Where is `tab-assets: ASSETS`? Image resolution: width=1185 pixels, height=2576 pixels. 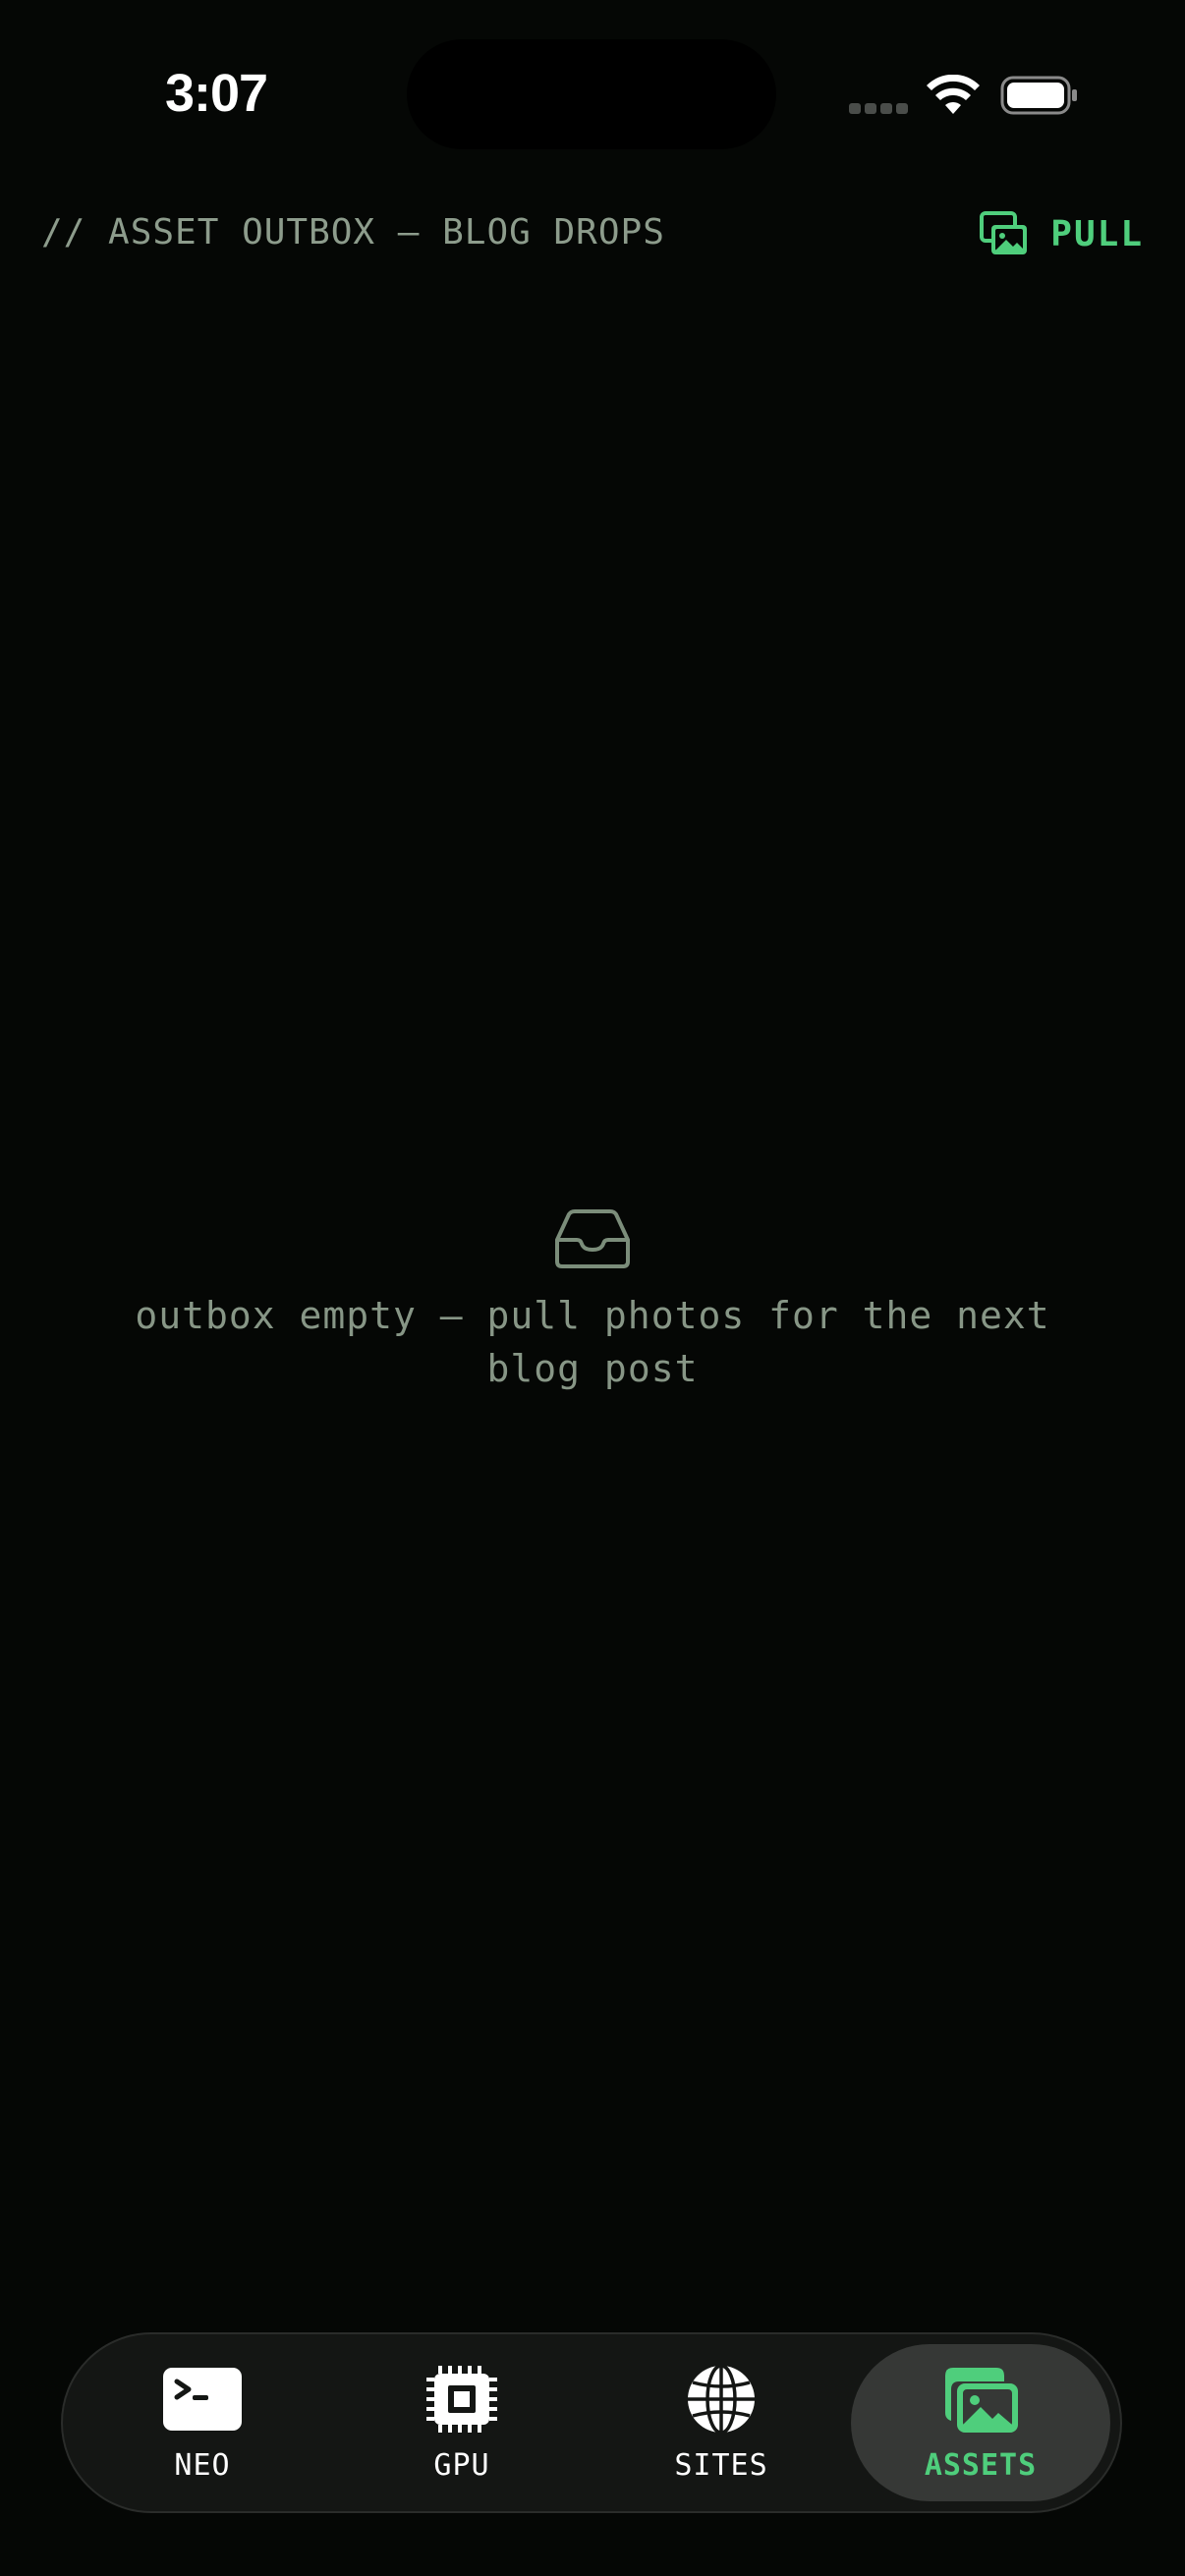 tab-assets: ASSETS is located at coordinates (981, 2422).